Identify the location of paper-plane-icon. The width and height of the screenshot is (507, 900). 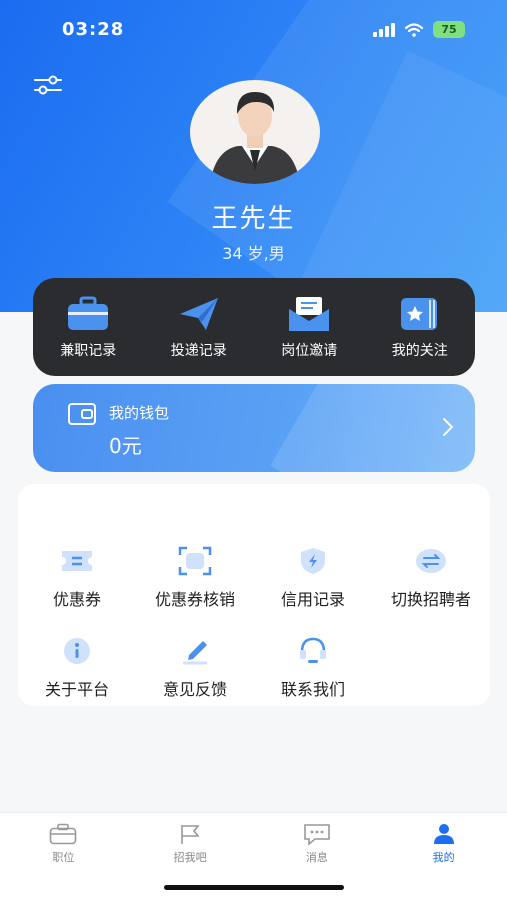
(198, 314).